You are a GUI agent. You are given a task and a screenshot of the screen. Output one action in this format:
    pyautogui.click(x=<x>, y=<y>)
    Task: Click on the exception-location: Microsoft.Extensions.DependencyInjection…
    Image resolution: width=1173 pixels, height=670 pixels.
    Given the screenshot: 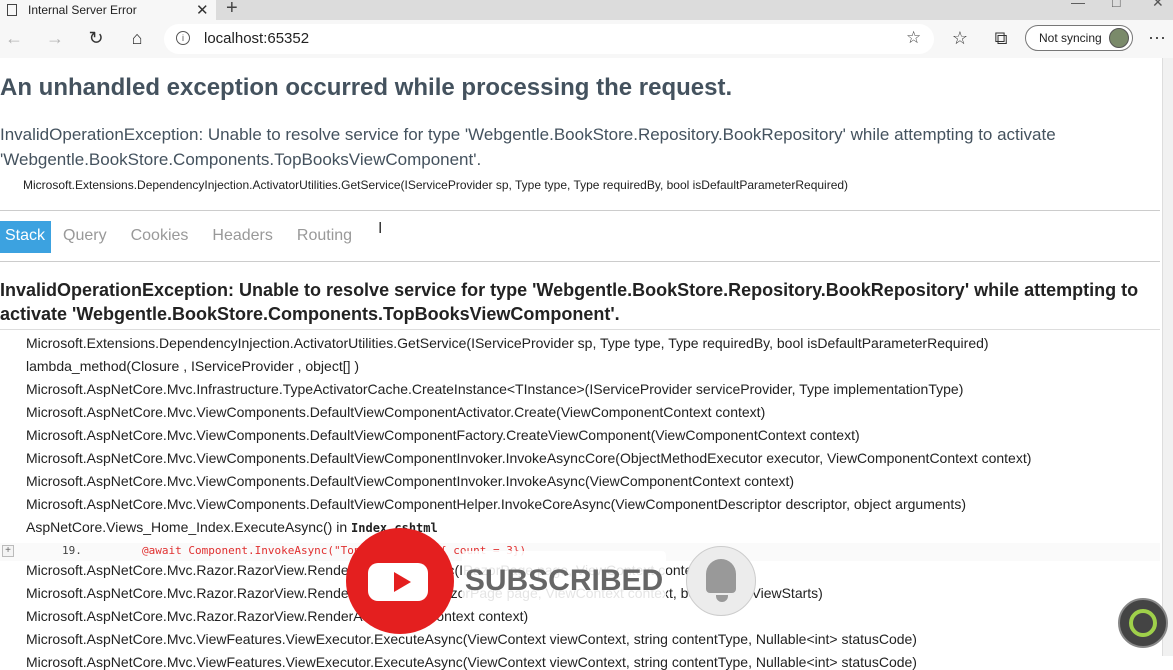 What is the action you would take?
    pyautogui.click(x=436, y=185)
    